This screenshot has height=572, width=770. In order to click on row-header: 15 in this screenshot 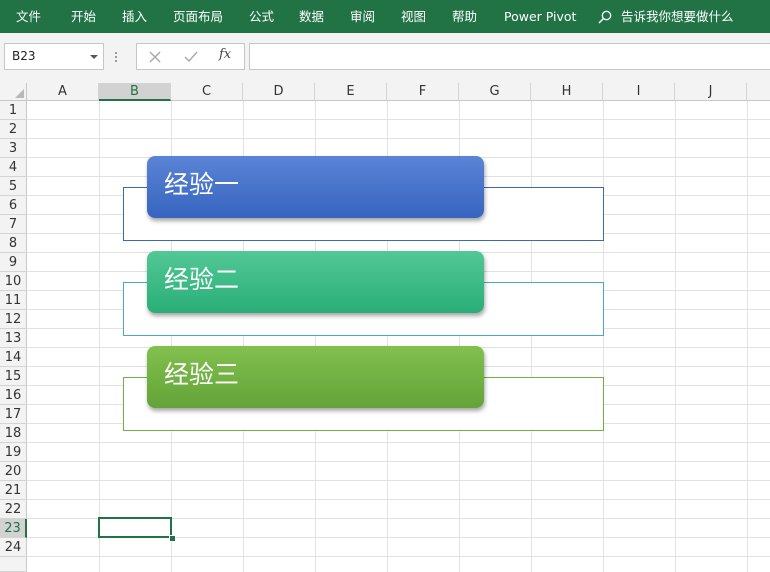, I will do `click(13, 376)`.